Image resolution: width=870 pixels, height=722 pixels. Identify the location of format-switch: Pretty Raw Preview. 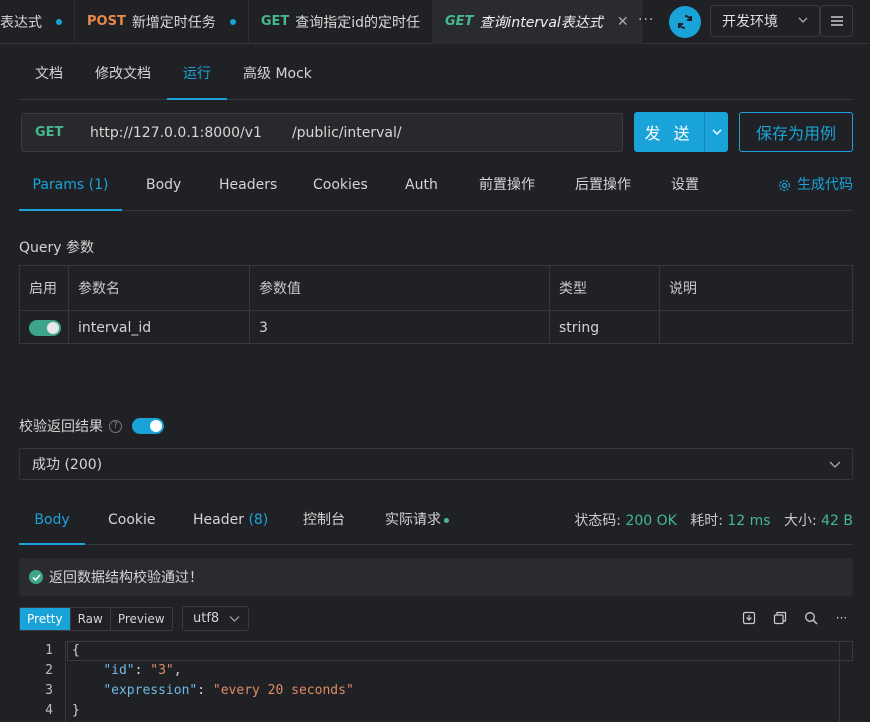
(96, 619).